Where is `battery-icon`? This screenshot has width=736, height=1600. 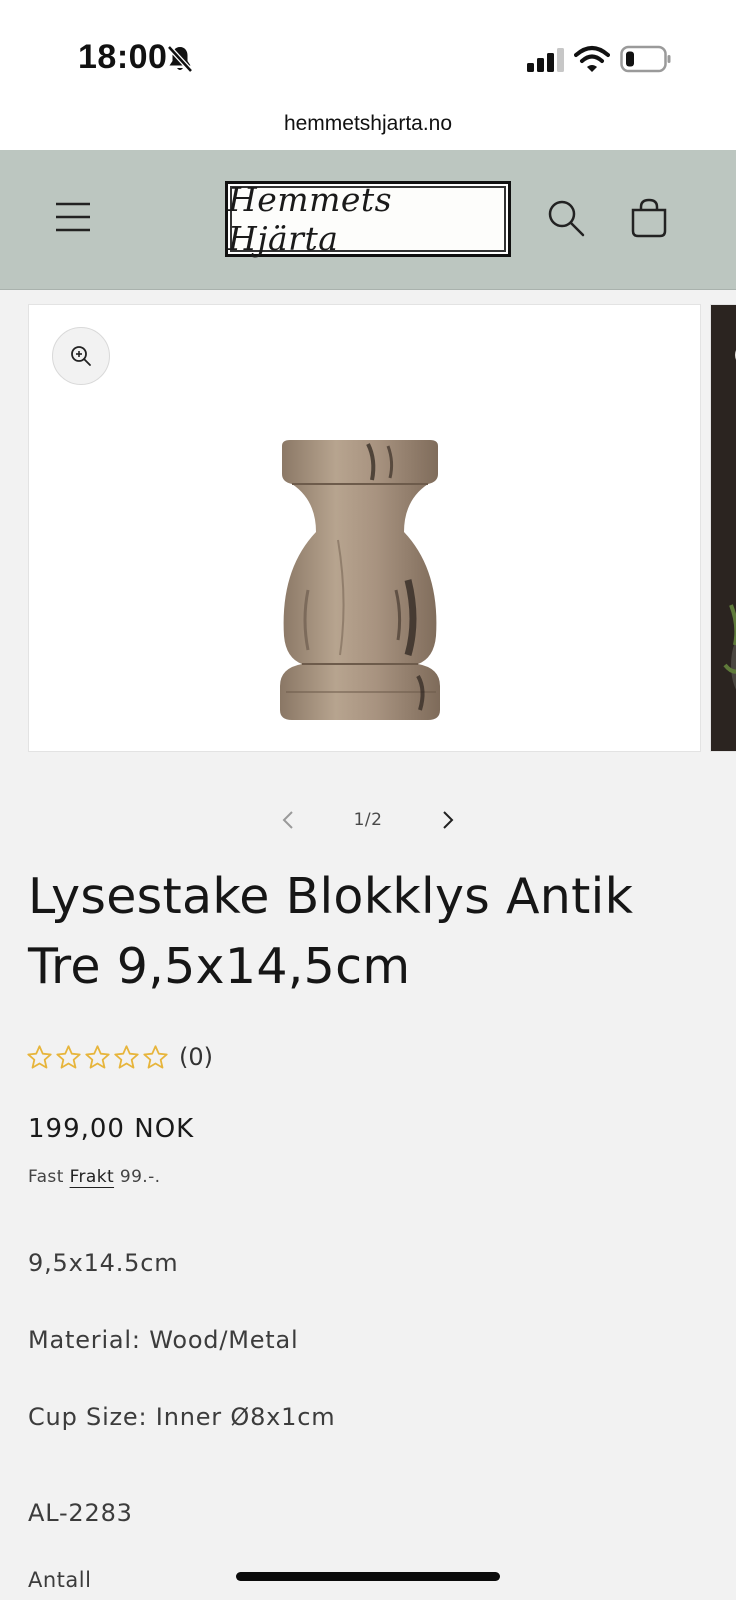
battery-icon is located at coordinates (645, 59).